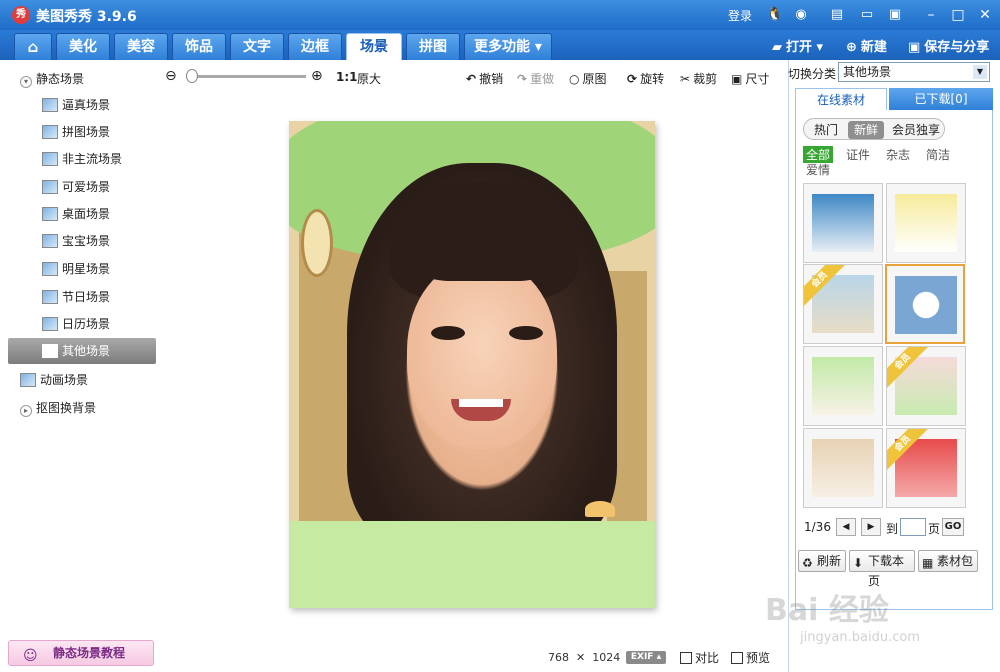 This screenshot has width=1000, height=672. Describe the element at coordinates (685, 79) in the screenshot. I see `crop-icon: ✂` at that location.